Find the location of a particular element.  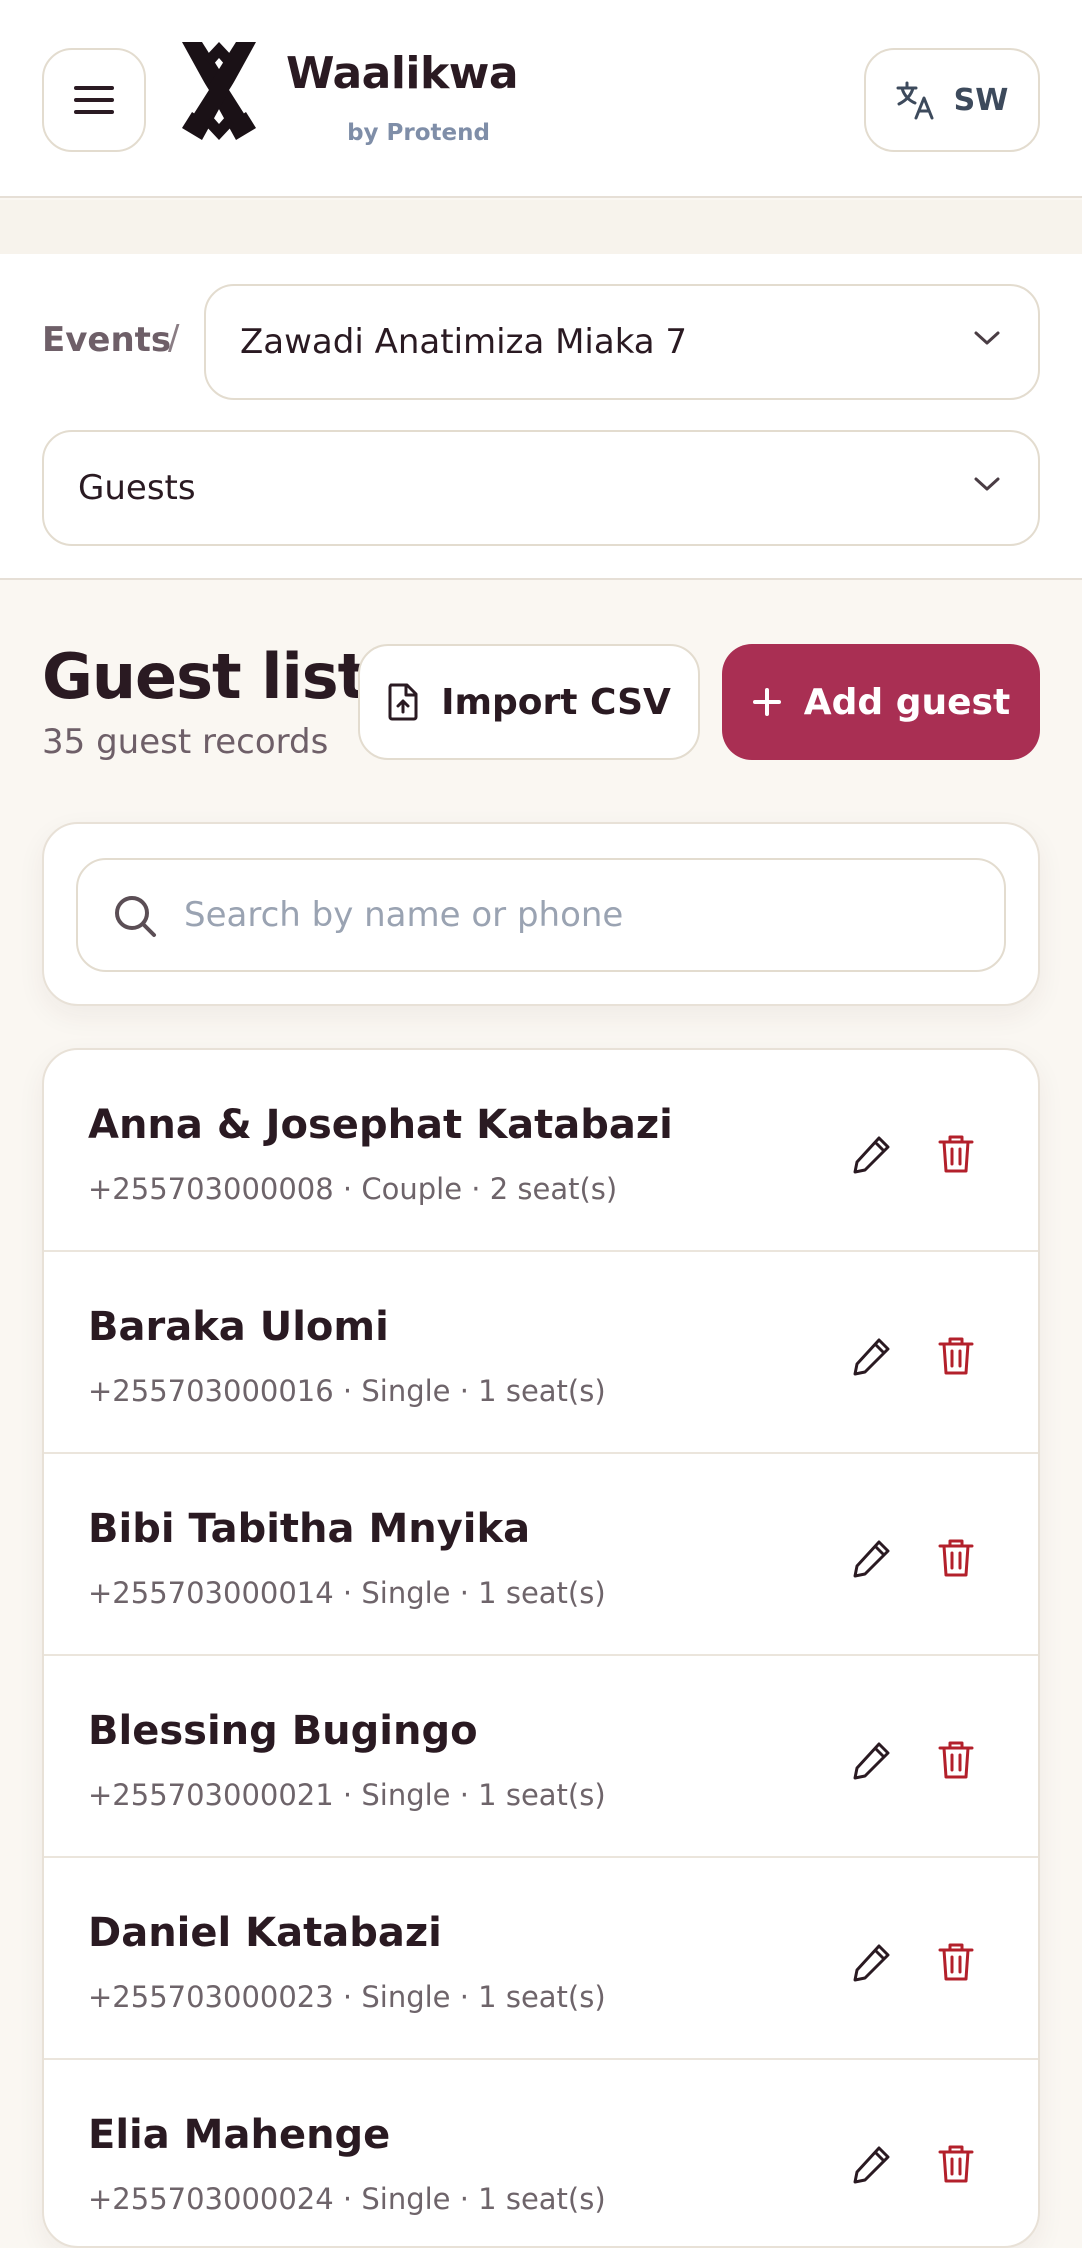

guest-details: +255703000008 · Couple · 2 seat(s) is located at coordinates (353, 1189).